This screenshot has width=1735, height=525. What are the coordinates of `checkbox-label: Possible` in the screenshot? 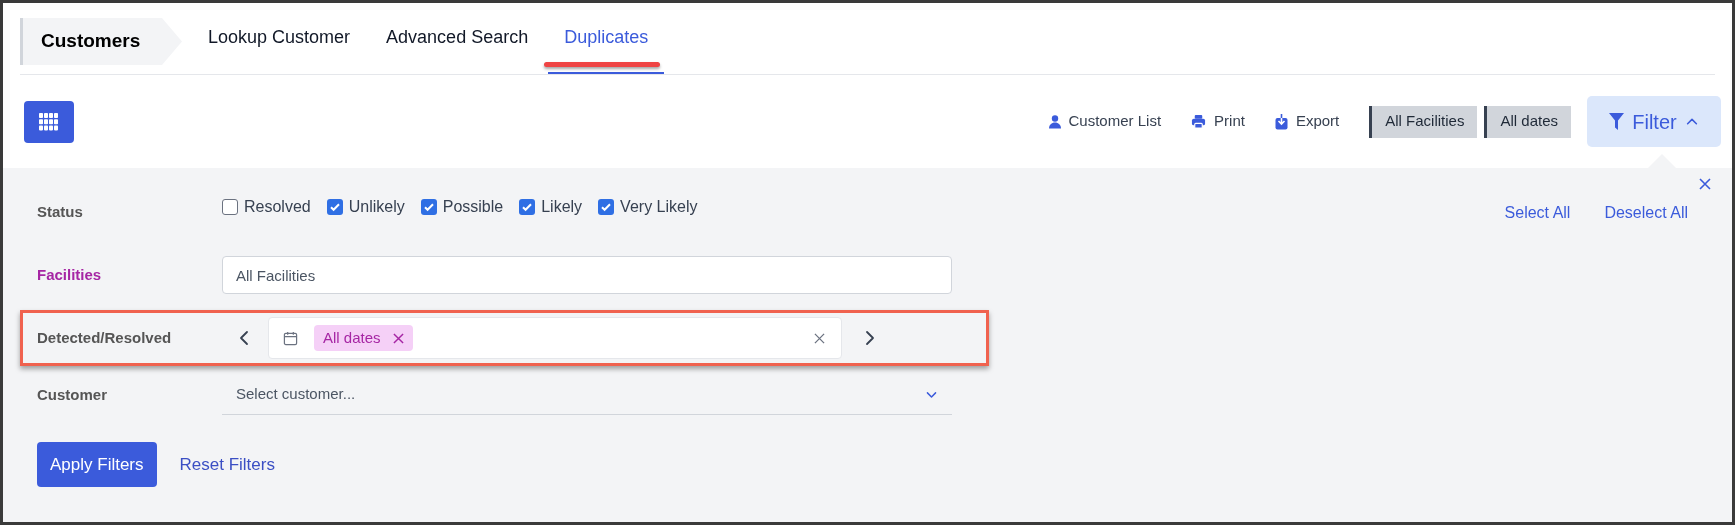 It's located at (473, 207).